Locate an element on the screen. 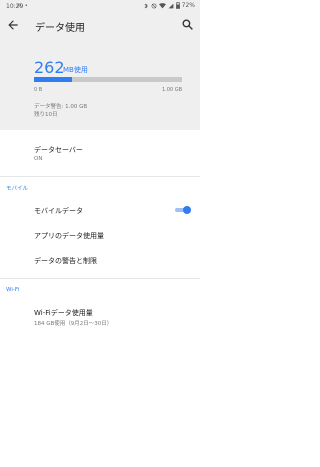  data-saver-title: データセーバー is located at coordinates (58, 150).